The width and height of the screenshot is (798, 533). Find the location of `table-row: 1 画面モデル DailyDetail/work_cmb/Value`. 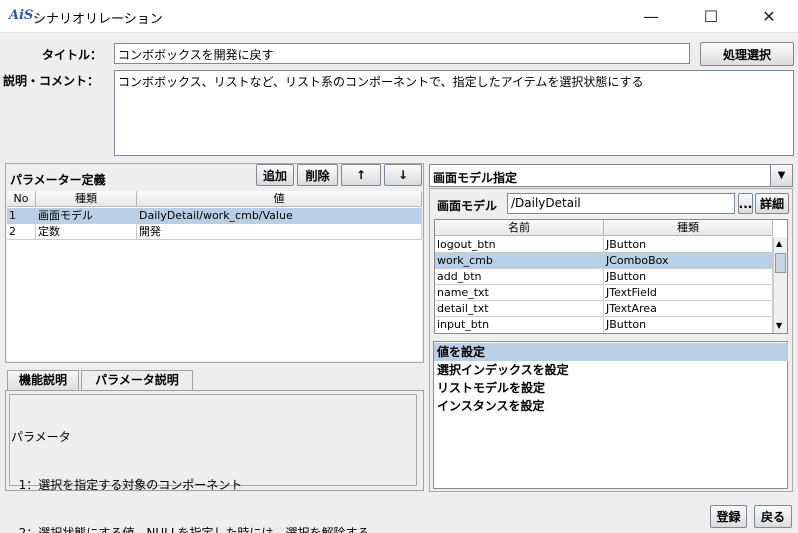

table-row: 1 画面モデル DailyDetail/work_cmb/Value is located at coordinates (214, 216).